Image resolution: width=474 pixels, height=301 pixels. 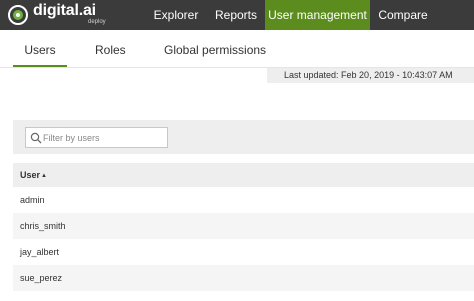 I want to click on nav-explorer: Explorer, so click(x=176, y=15).